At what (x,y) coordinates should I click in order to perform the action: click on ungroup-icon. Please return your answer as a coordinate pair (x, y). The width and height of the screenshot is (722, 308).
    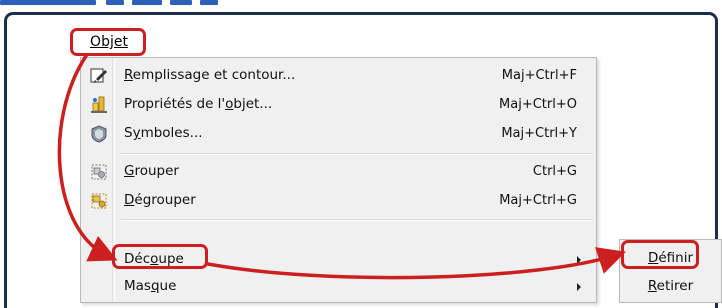
    Looking at the image, I should click on (99, 201).